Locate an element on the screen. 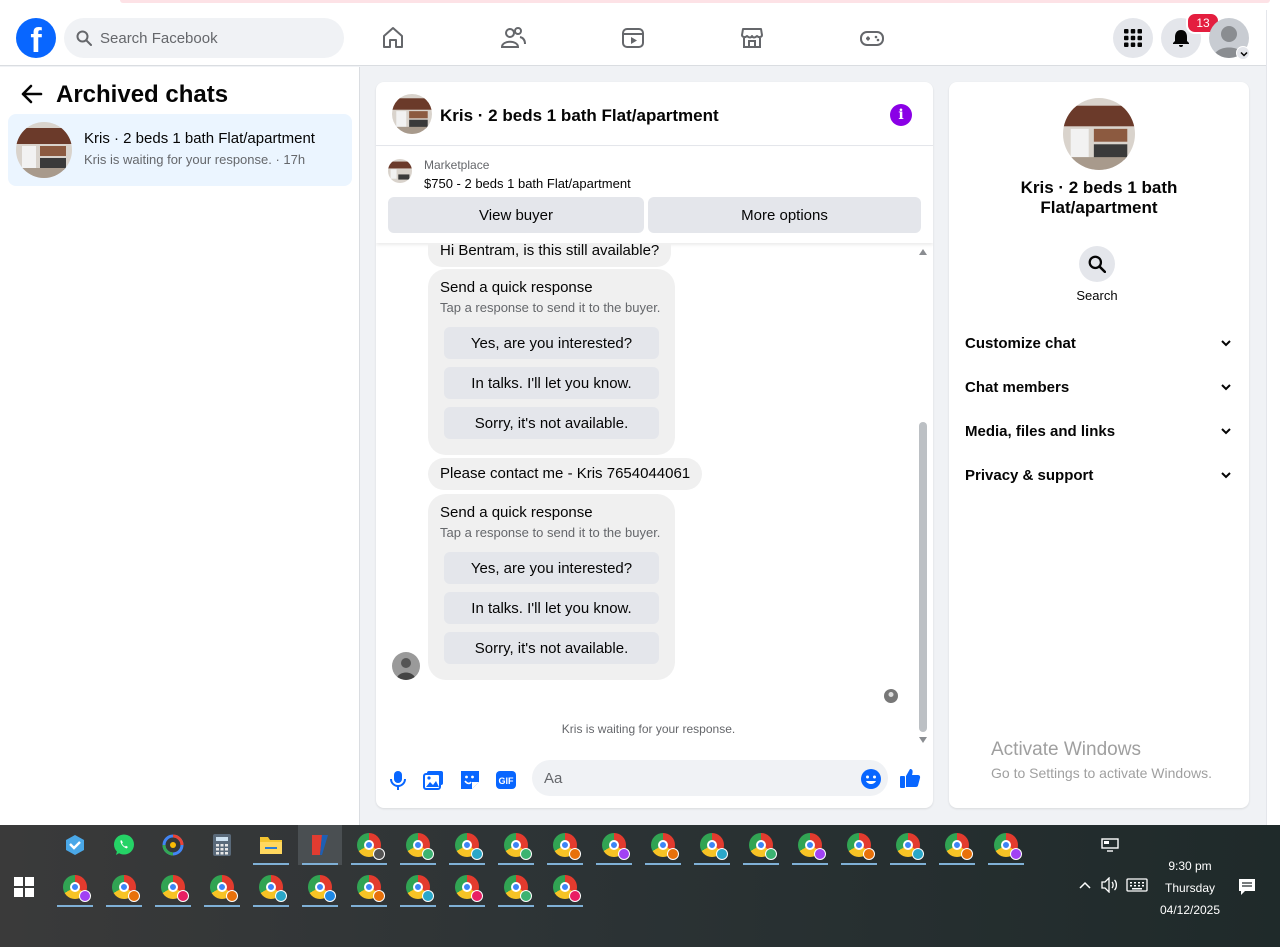 This screenshot has width=1280, height=947. details-title: Kris · 2 beds 1 bath Flat/apartment is located at coordinates (1099, 197).